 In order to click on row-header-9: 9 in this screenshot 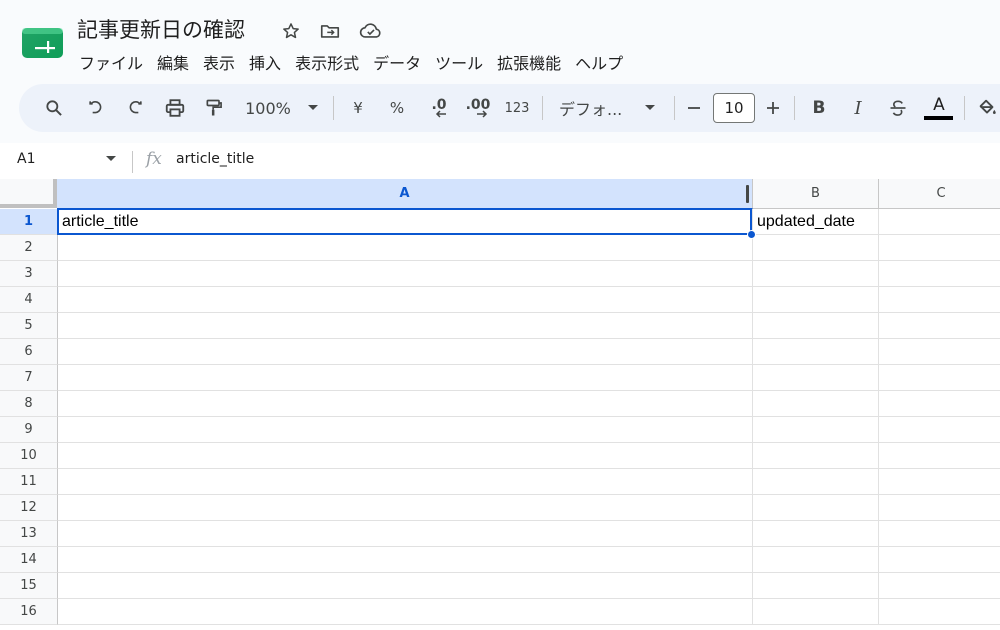, I will do `click(29, 430)`.